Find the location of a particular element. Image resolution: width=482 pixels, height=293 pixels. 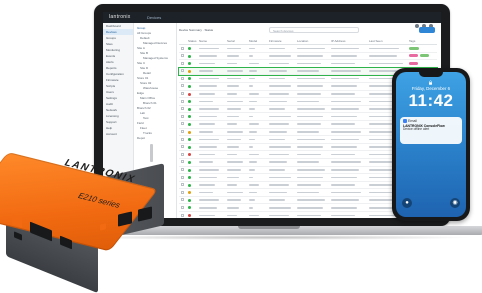

app-header: lantronix Devices is located at coordinates (272, 20).